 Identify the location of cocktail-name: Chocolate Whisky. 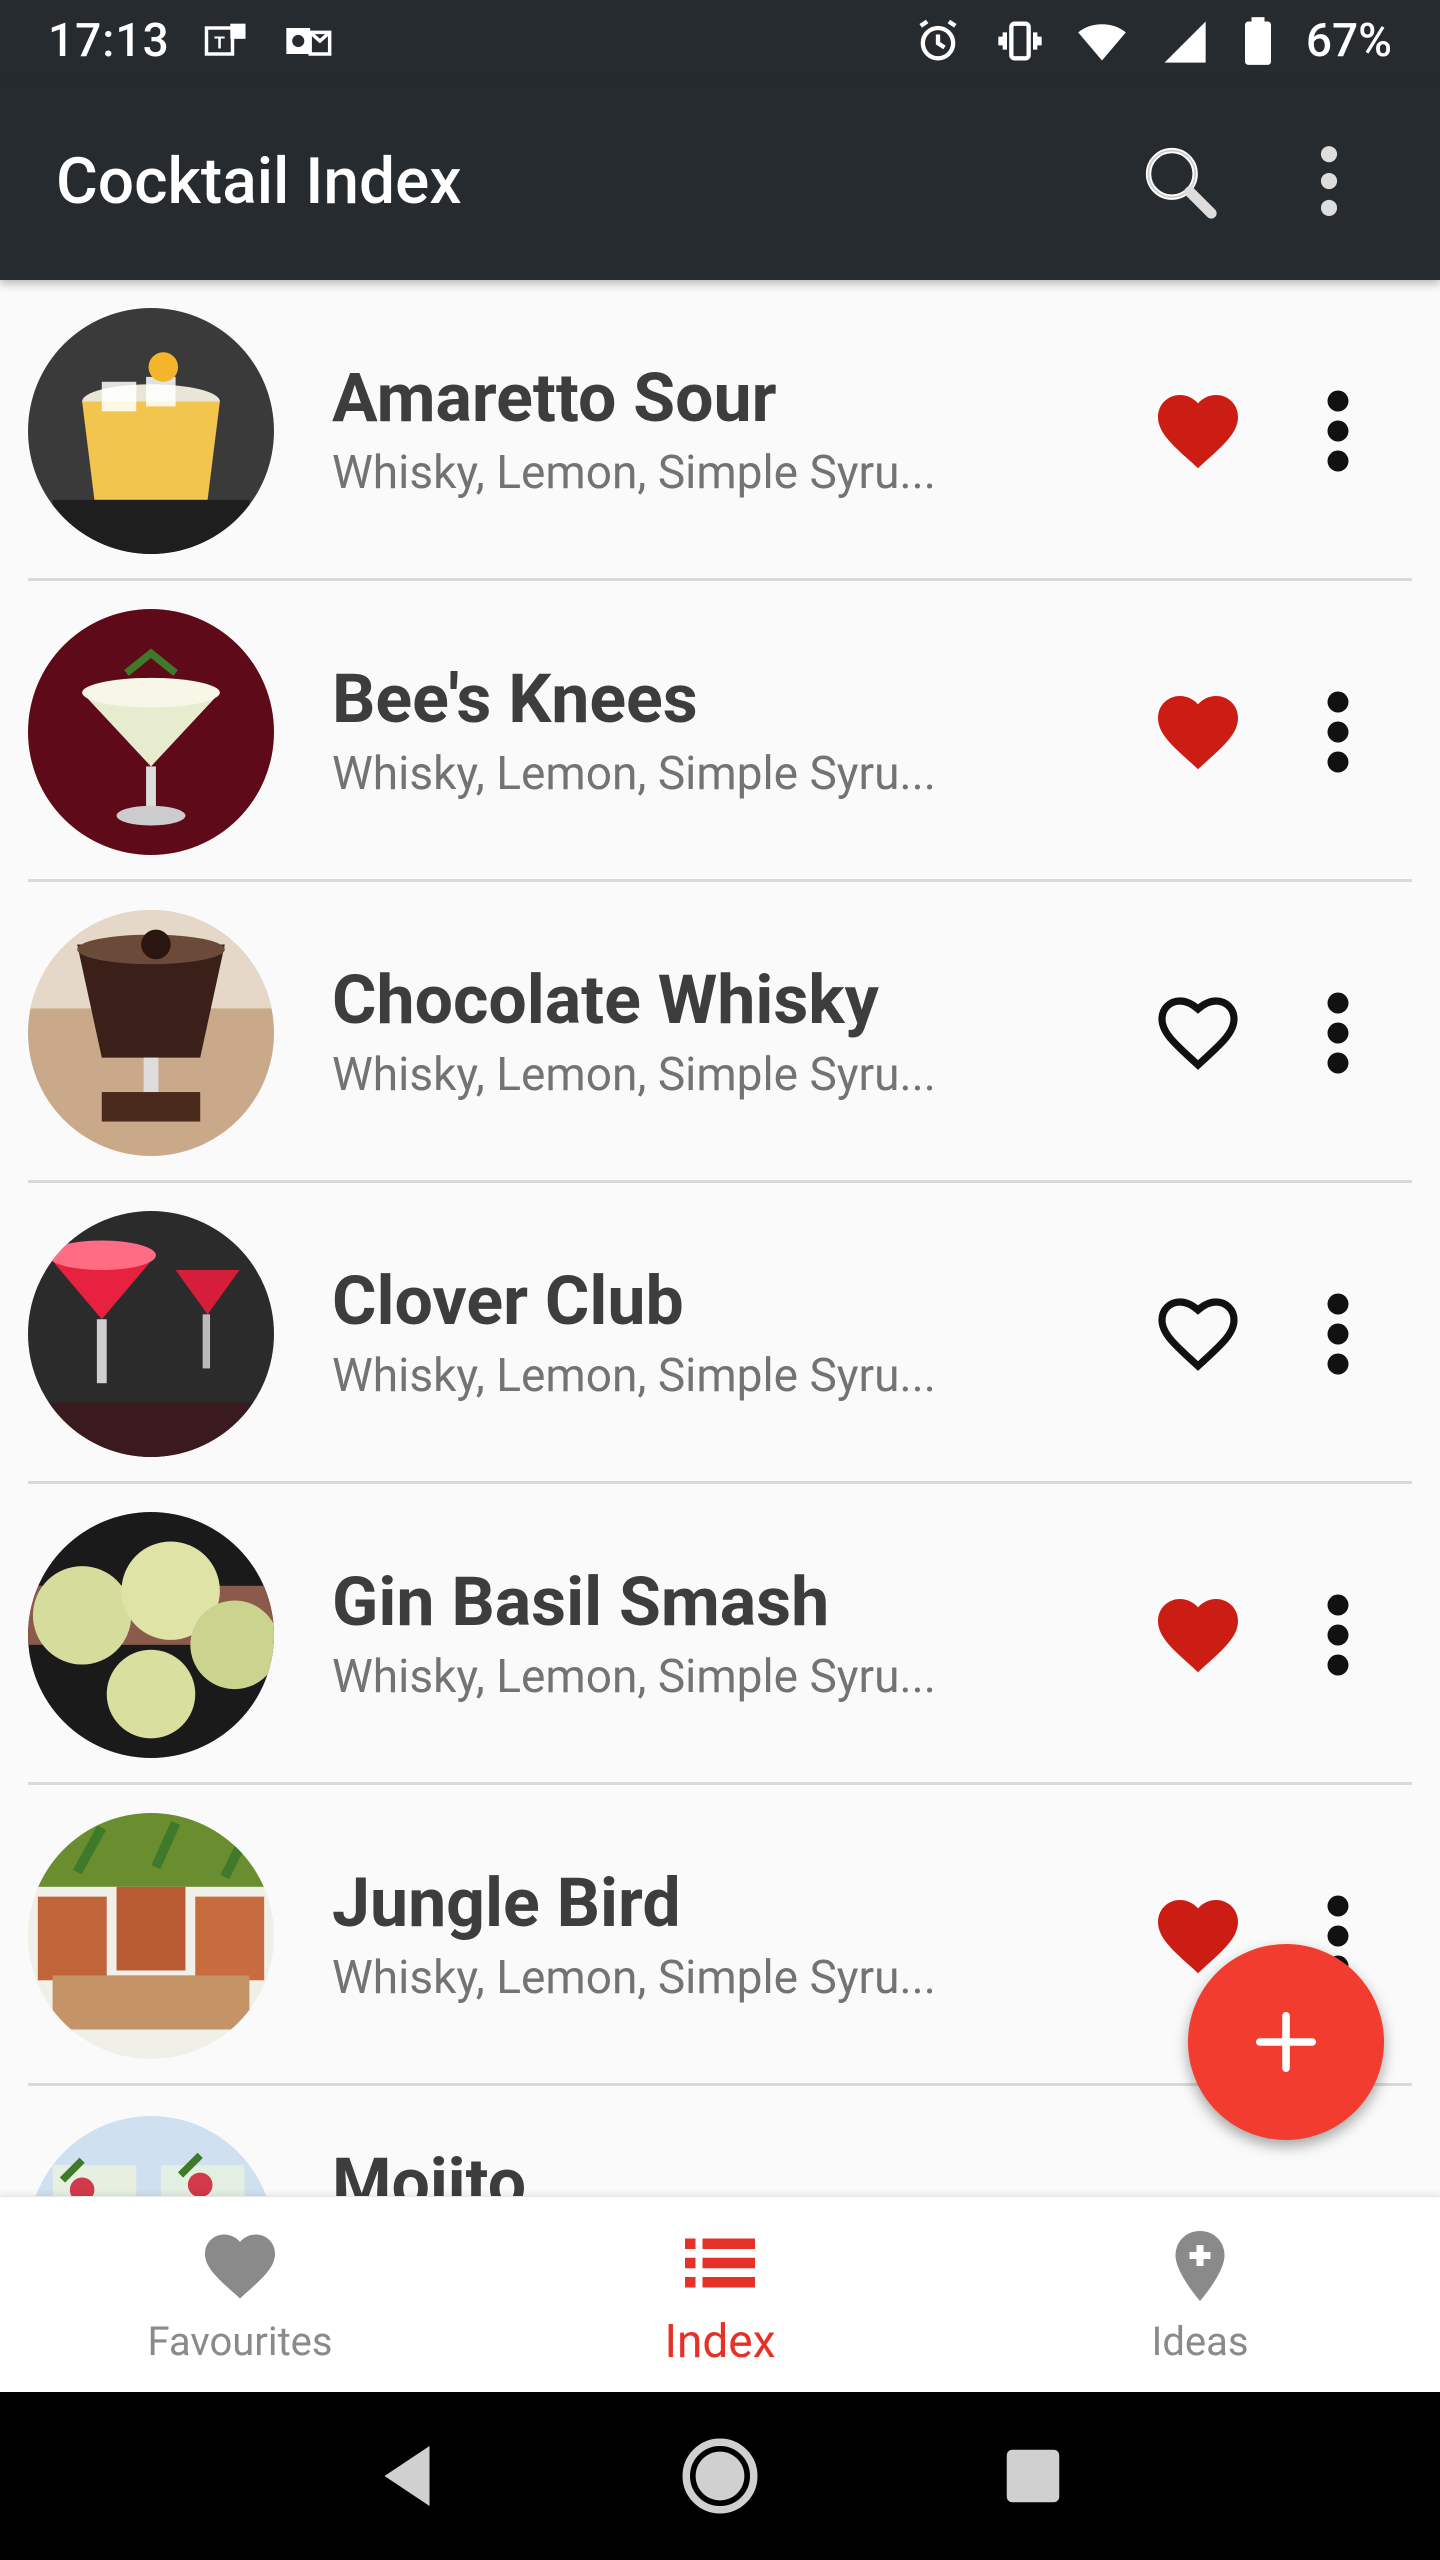
(605, 1000).